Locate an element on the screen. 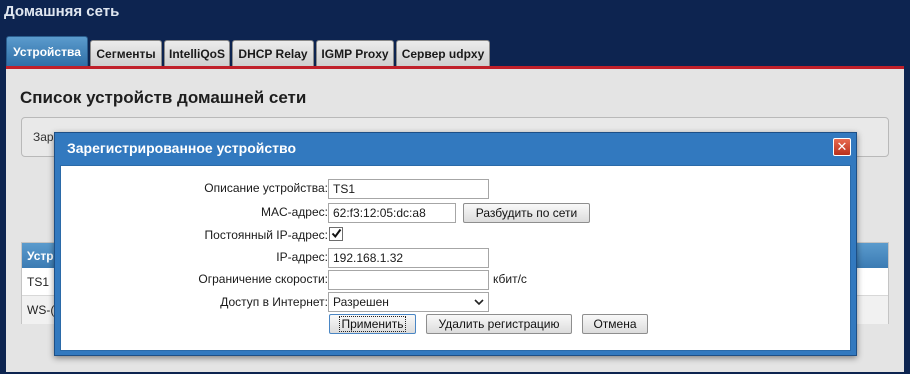  description-input is located at coordinates (408, 189).